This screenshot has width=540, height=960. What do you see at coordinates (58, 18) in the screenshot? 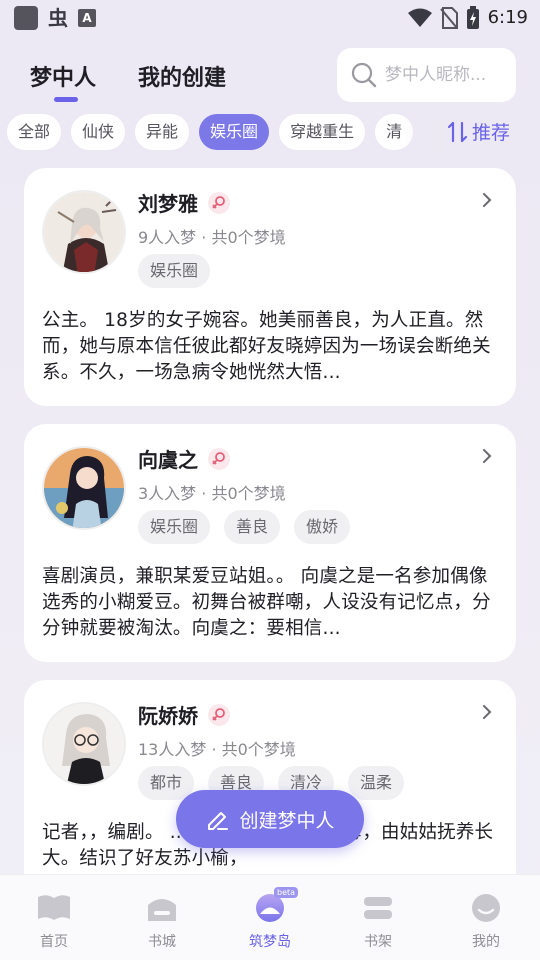
I see `notification-glyph: 虫` at bounding box center [58, 18].